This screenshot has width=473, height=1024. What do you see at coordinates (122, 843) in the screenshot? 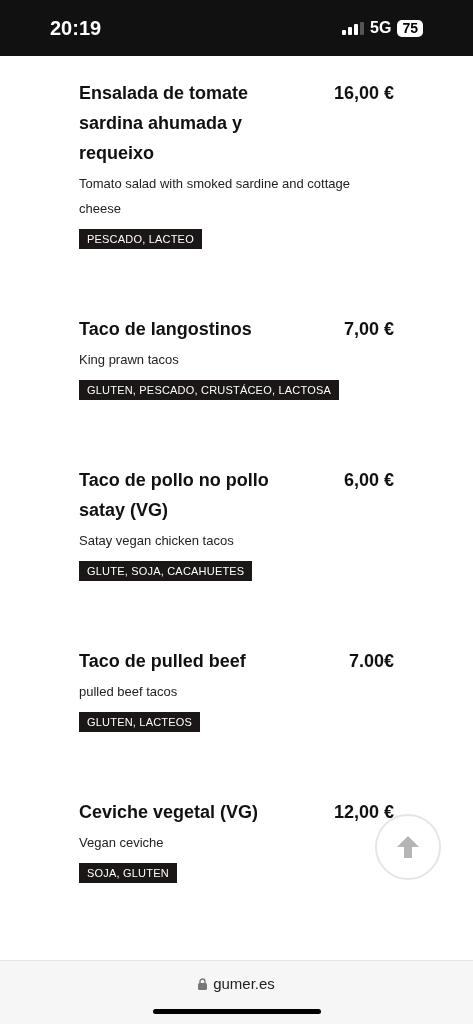
I see `dish-description: Vegan ceviche` at bounding box center [122, 843].